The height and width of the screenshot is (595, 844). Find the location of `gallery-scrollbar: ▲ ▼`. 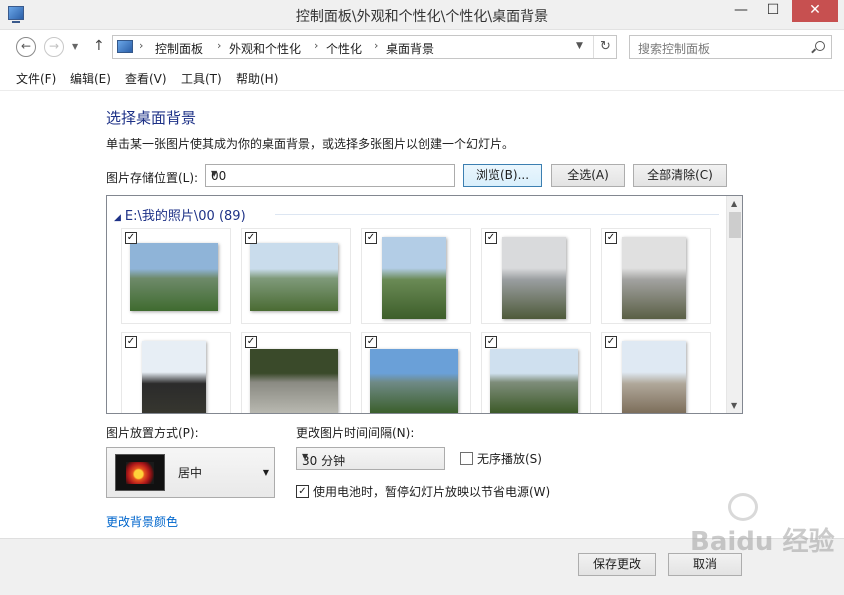

gallery-scrollbar: ▲ ▼ is located at coordinates (734, 304).